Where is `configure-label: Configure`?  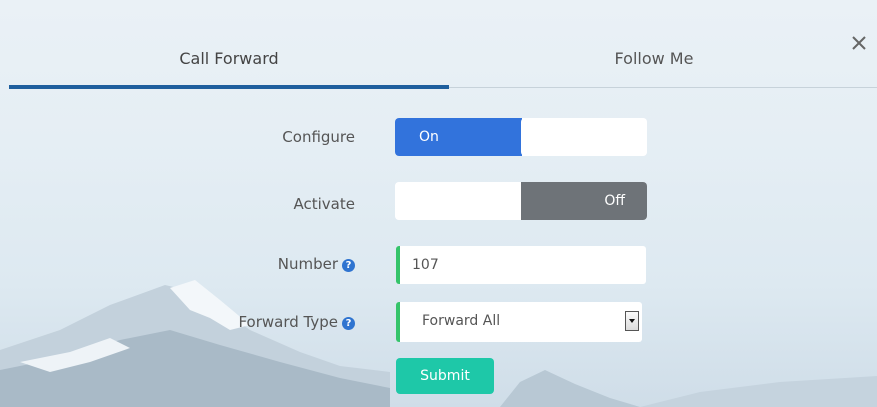
configure-label: Configure is located at coordinates (318, 137).